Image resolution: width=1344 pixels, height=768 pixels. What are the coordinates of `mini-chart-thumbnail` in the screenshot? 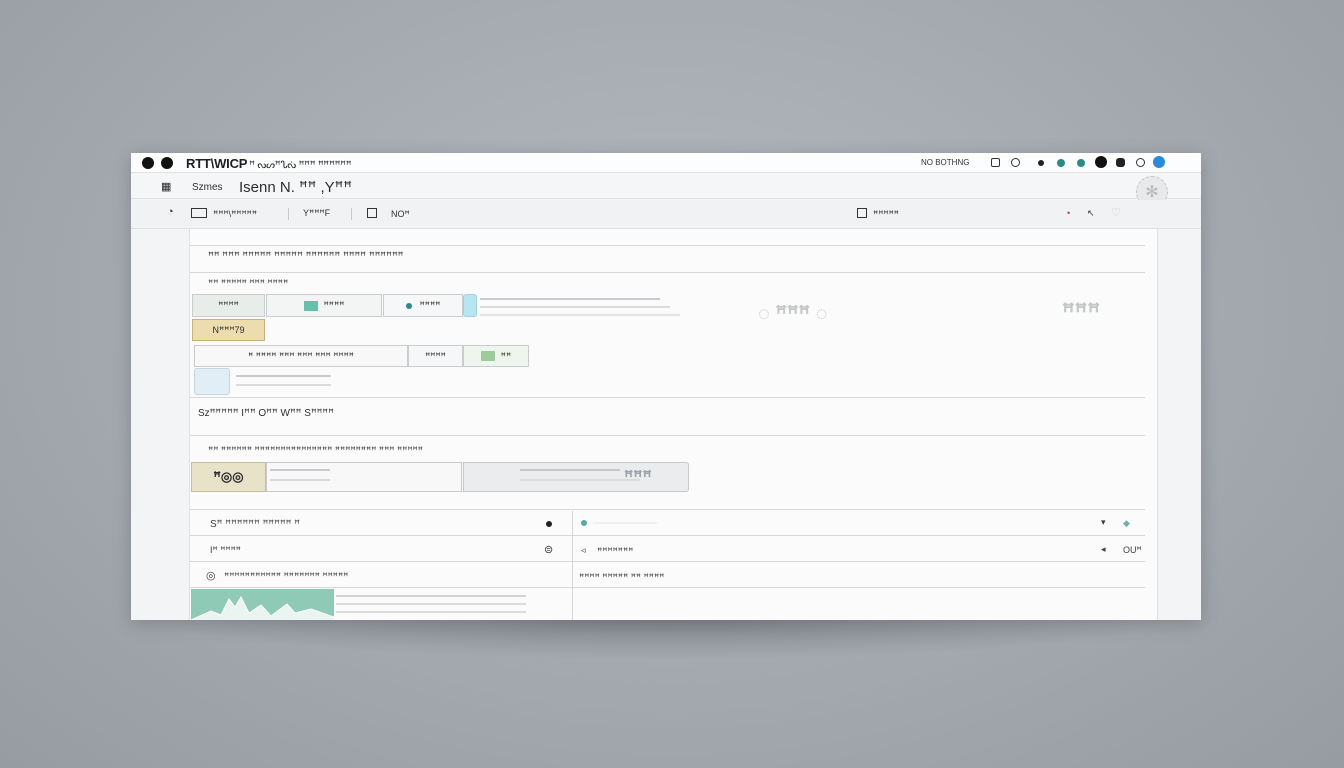 It's located at (262, 604).